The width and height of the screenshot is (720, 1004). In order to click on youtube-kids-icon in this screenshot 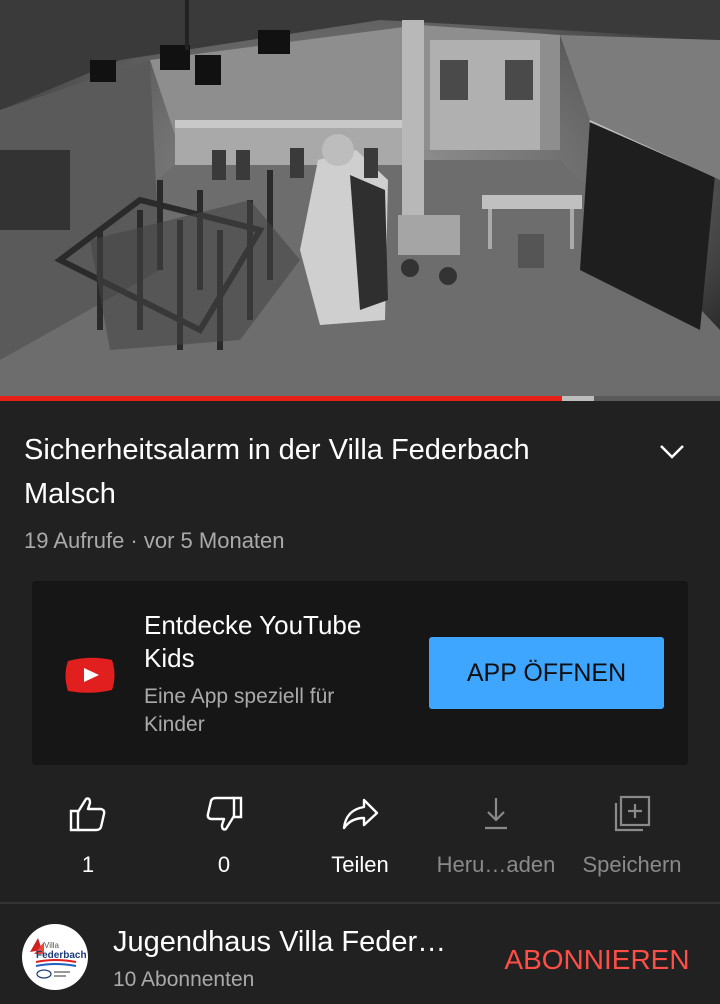, I will do `click(90, 675)`.